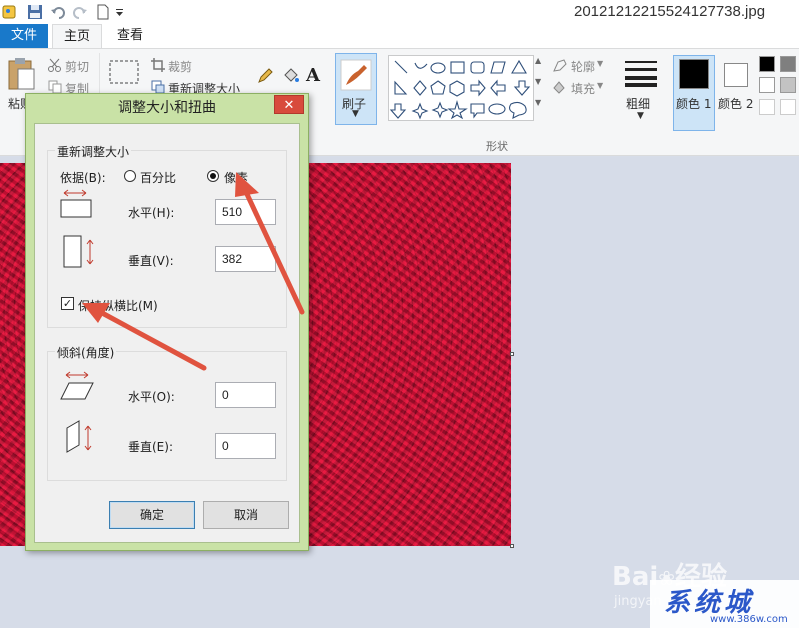  Describe the element at coordinates (193, 271) in the screenshot. I see `annotation-arrows` at that location.